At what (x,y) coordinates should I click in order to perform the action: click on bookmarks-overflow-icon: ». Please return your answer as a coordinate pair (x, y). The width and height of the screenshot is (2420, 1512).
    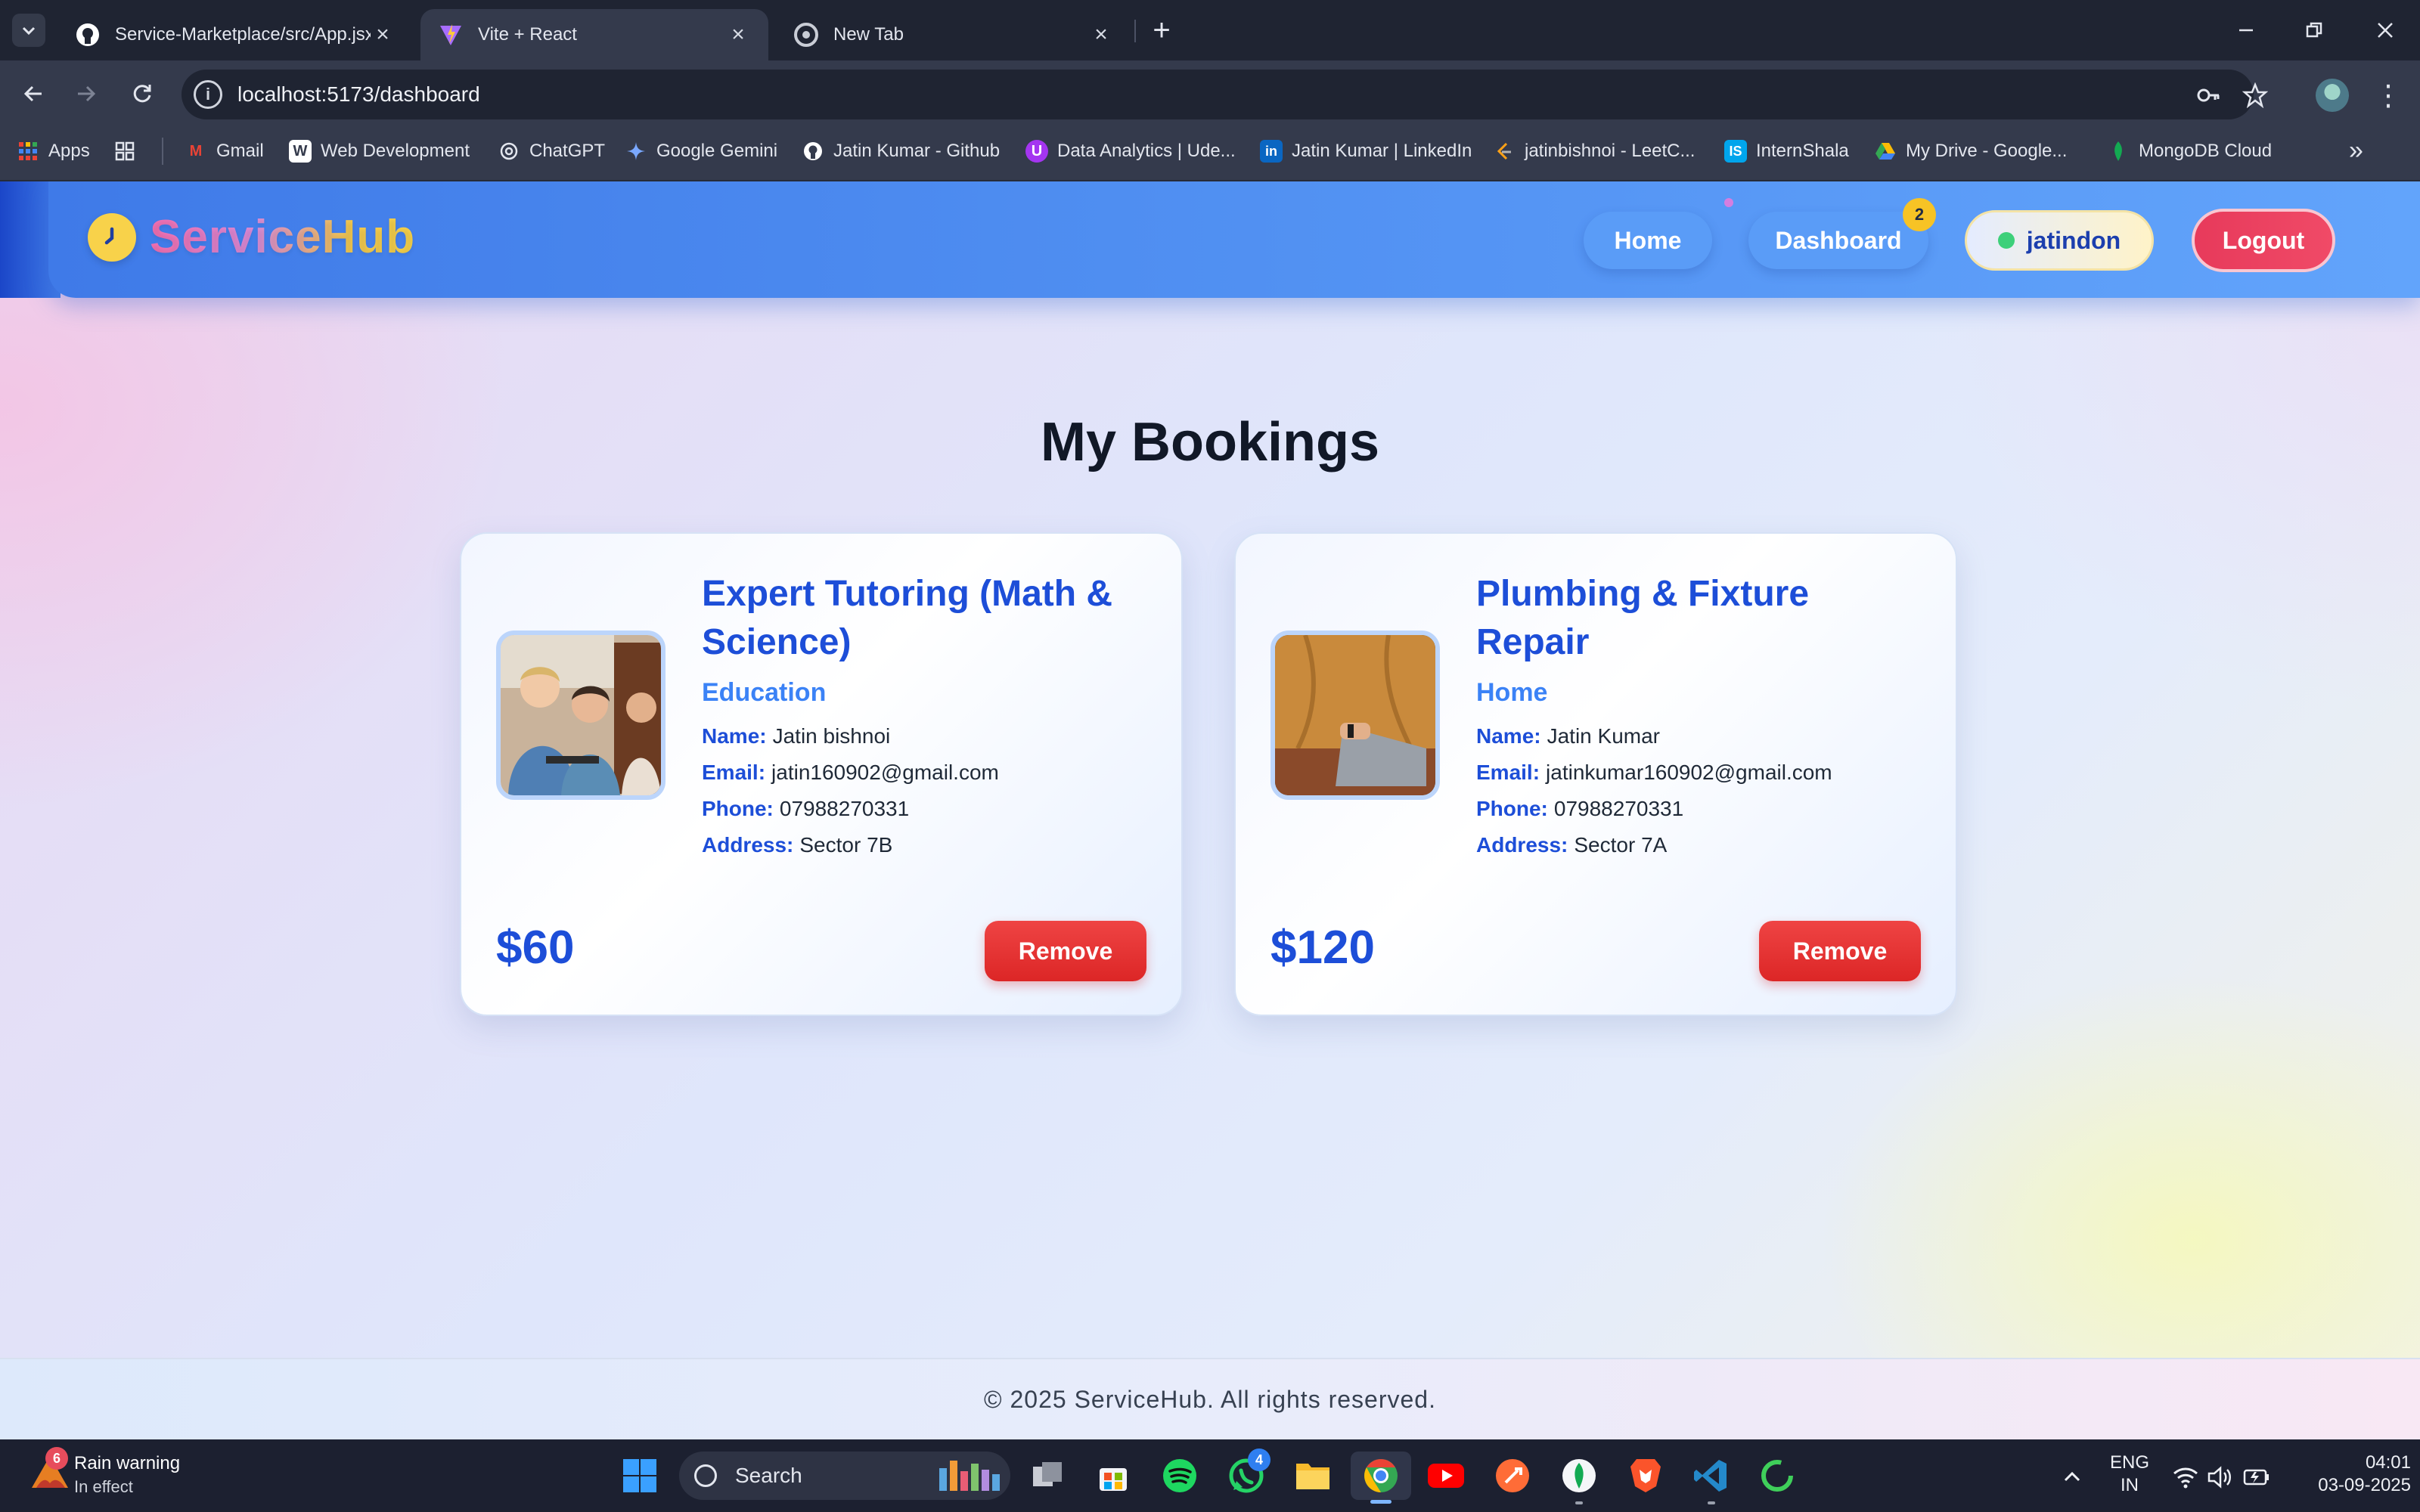
    Looking at the image, I should click on (2356, 151).